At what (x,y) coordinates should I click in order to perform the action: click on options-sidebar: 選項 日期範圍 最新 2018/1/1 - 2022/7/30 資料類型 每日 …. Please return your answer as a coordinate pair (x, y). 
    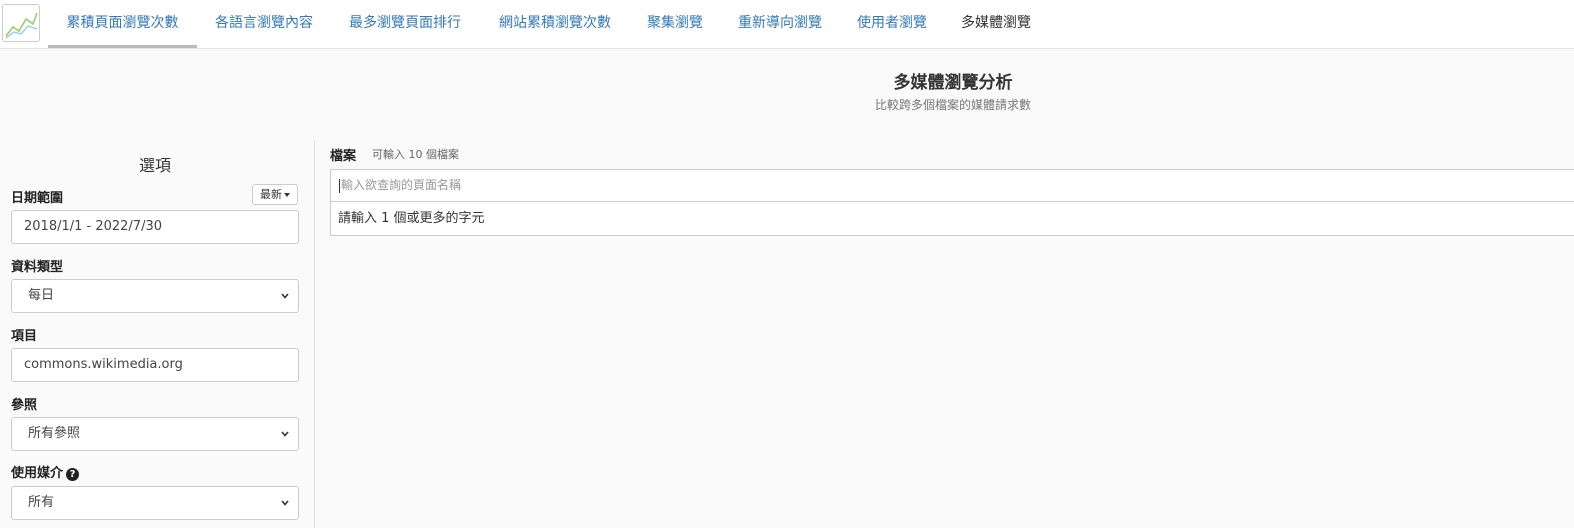
    Looking at the image, I should click on (157, 334).